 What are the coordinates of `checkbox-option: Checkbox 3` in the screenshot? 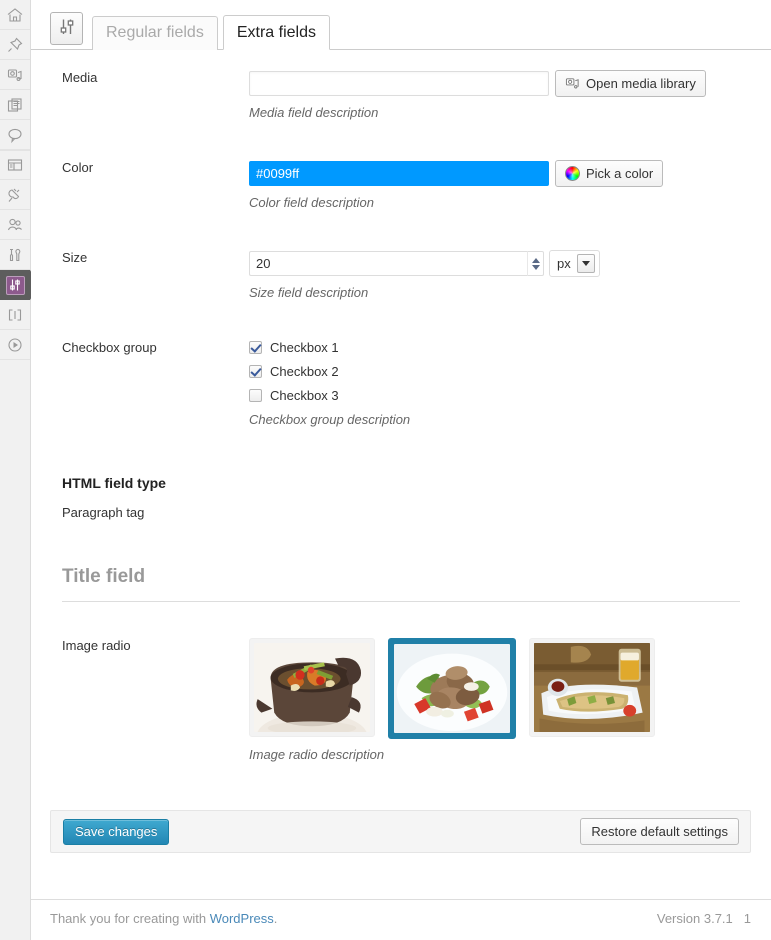 It's located at (505, 395).